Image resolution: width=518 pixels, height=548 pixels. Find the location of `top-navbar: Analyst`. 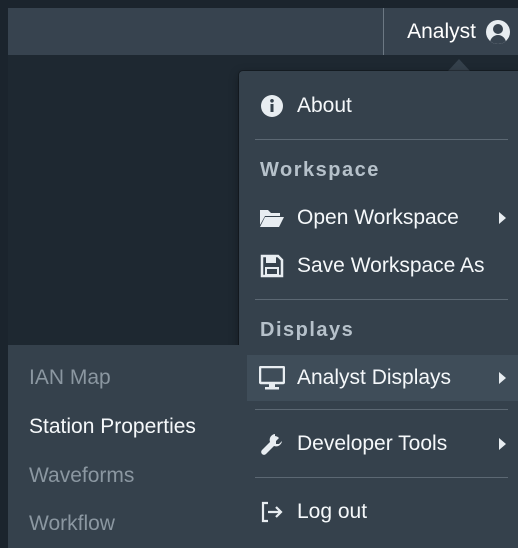

top-navbar: Analyst is located at coordinates (263, 31).